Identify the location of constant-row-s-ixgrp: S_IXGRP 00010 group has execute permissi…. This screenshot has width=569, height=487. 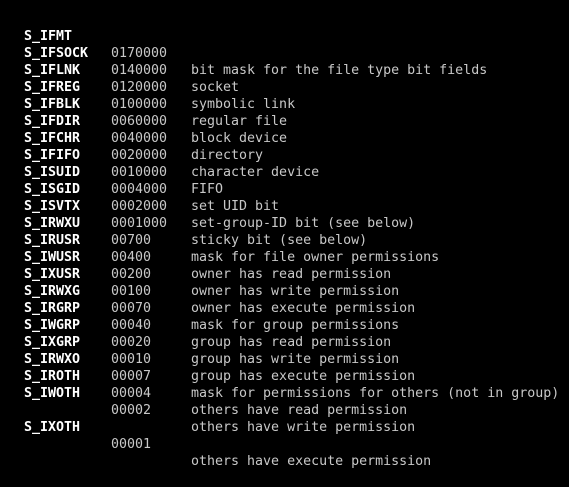
(284, 350).